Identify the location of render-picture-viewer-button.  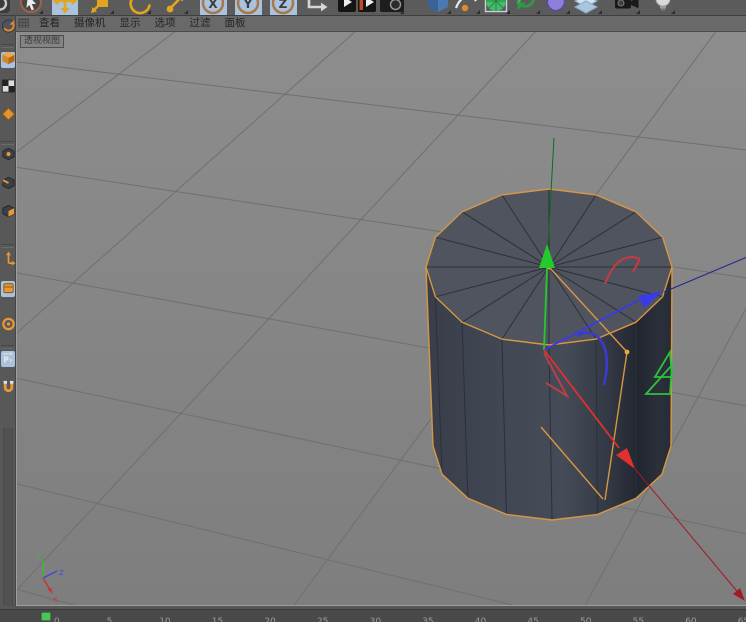
(367, 7).